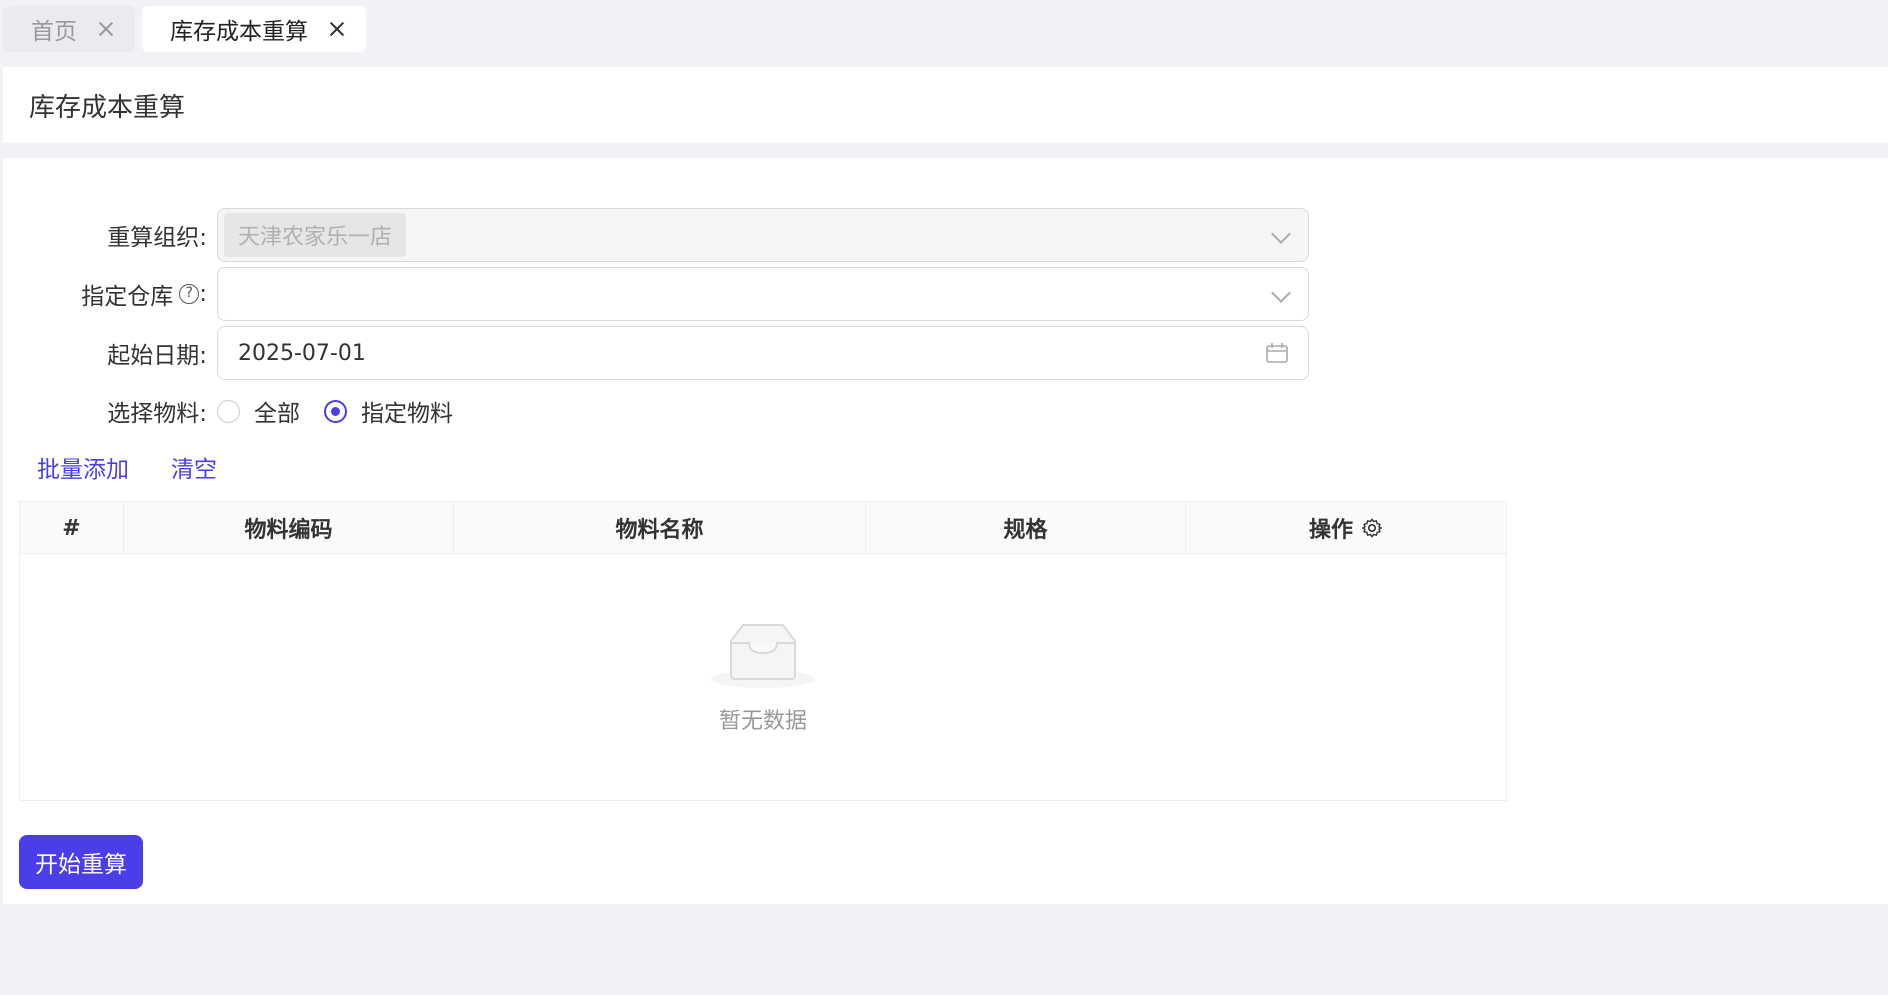 Image resolution: width=1888 pixels, height=995 pixels. What do you see at coordinates (127, 297) in the screenshot?
I see `warehouse-label-text: 指定仓库` at bounding box center [127, 297].